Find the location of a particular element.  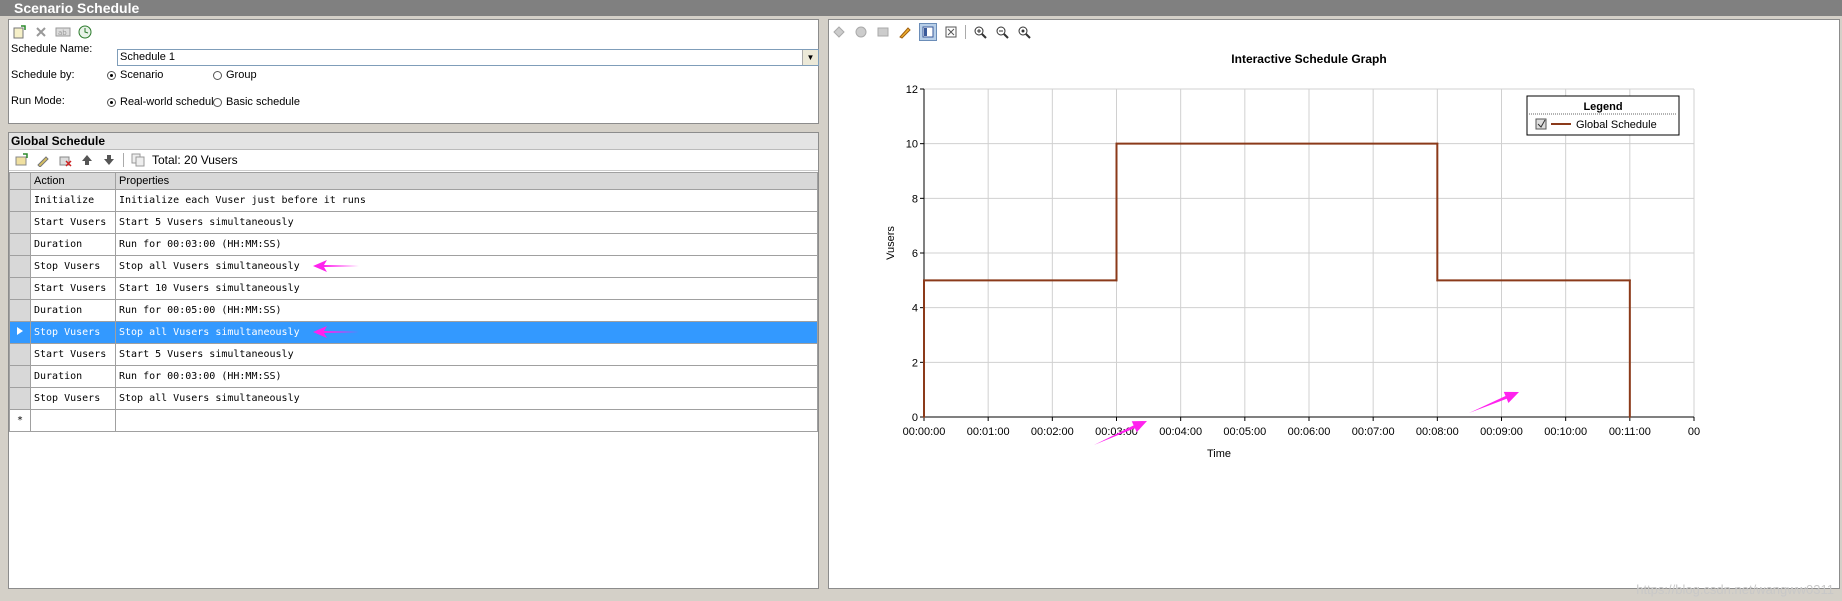

column-header-properties: Properties is located at coordinates (466, 181).